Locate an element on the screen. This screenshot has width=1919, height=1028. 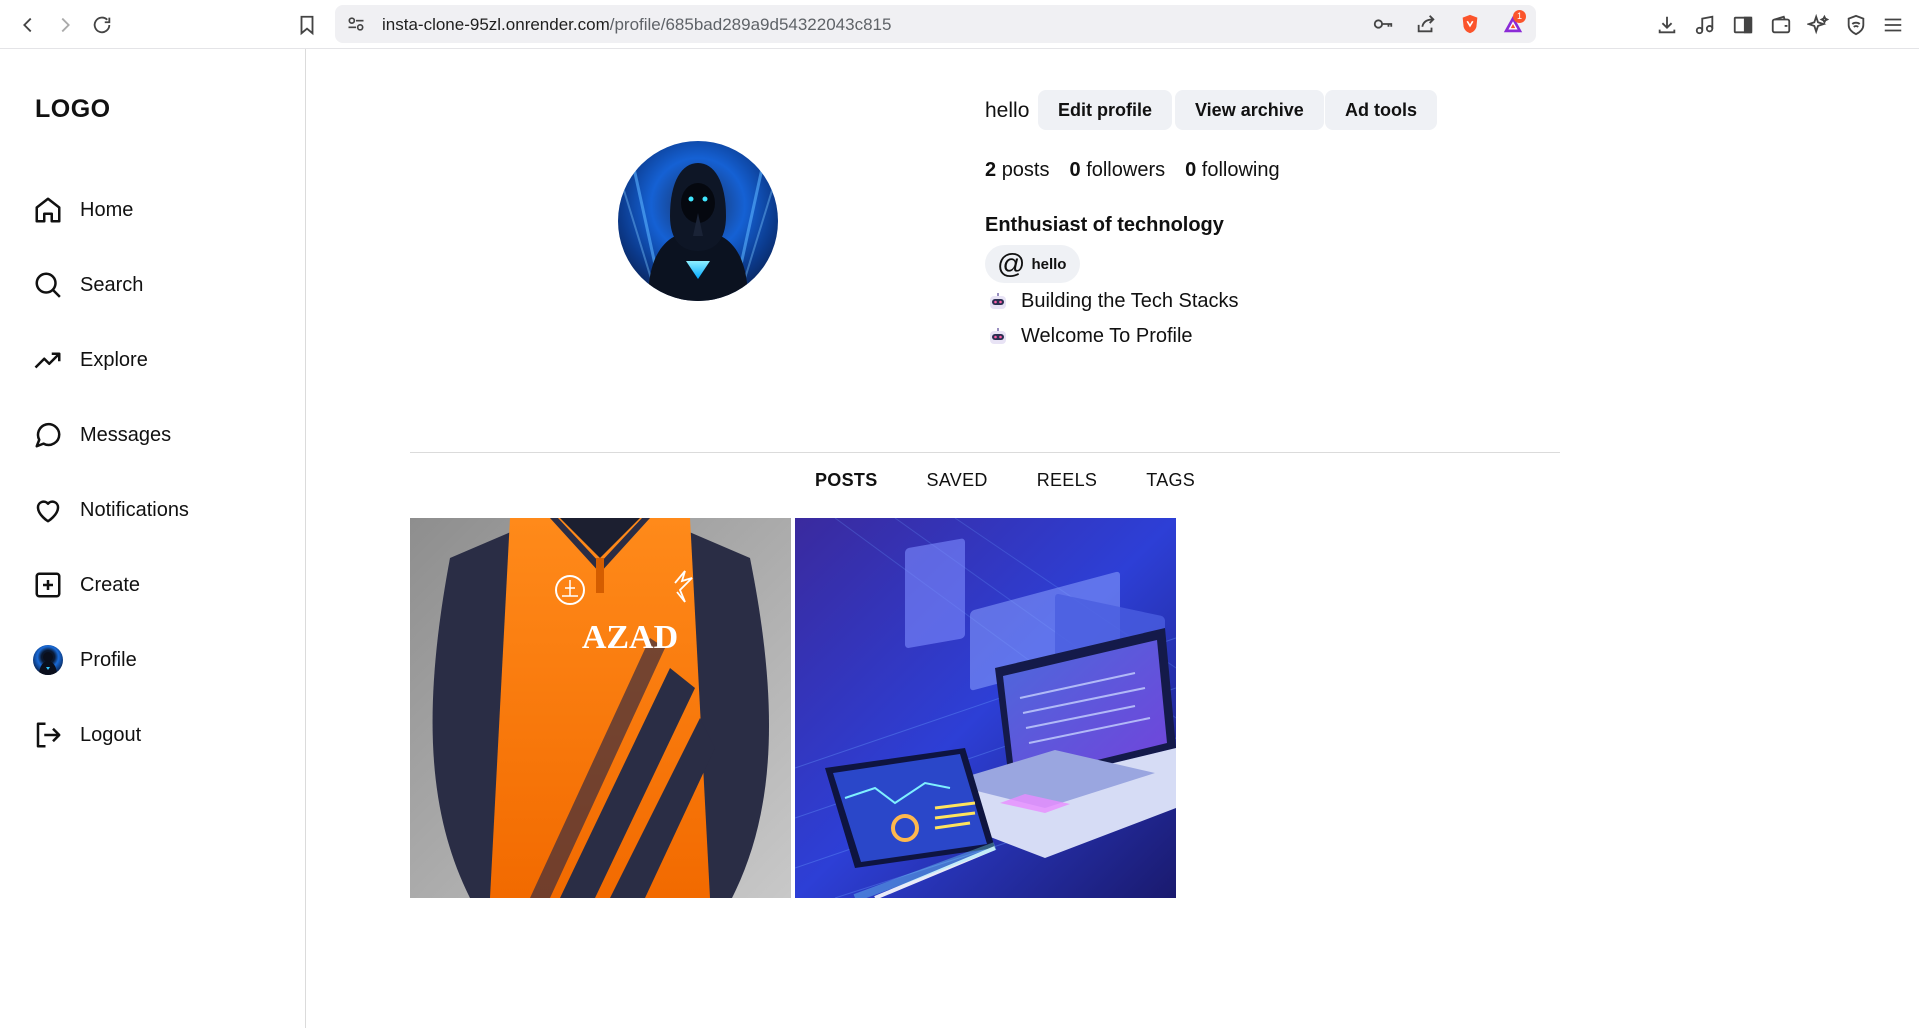
wallet-button is located at coordinates (1781, 25).